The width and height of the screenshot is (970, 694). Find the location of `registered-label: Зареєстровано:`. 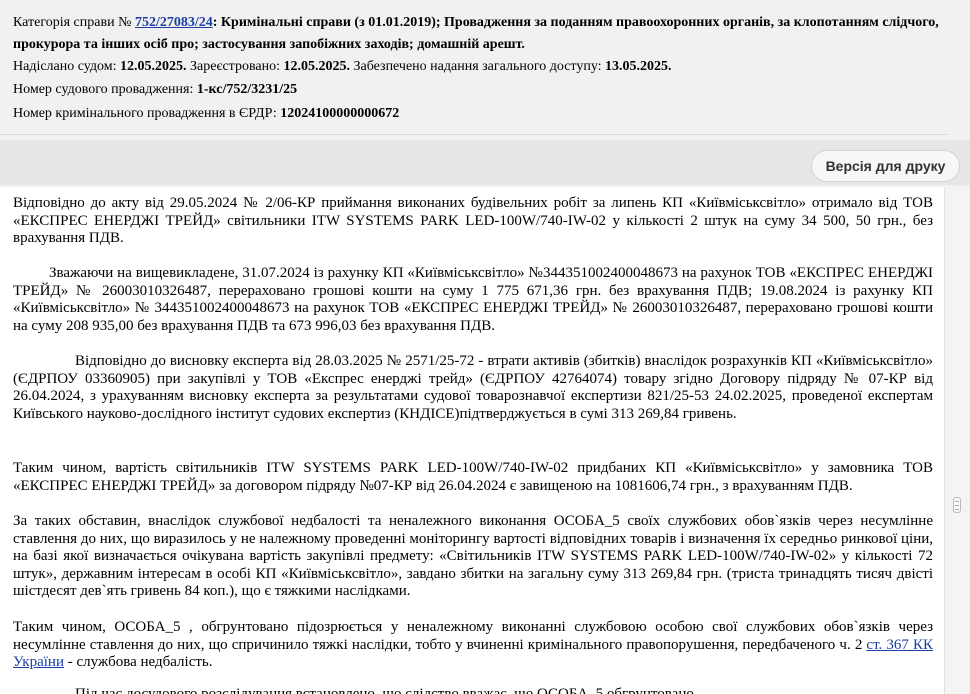

registered-label: Зареєстровано: is located at coordinates (235, 66).